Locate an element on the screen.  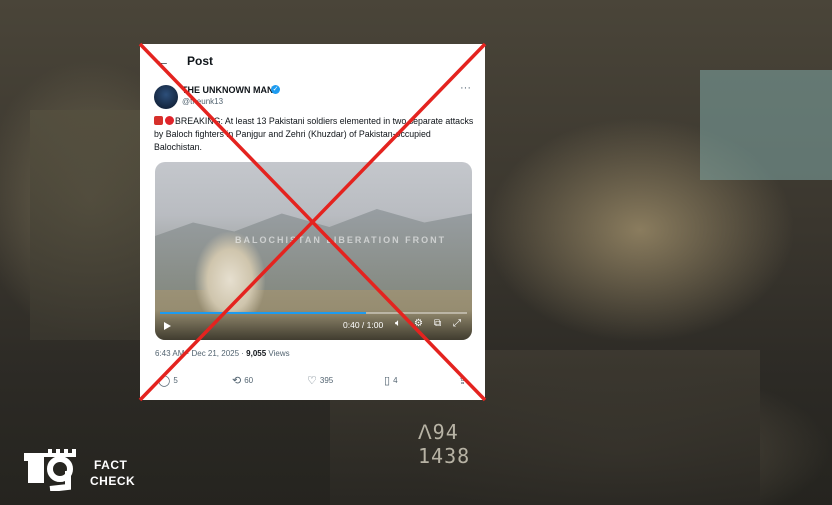
author-handle: @theunk13 is located at coordinates (202, 101).